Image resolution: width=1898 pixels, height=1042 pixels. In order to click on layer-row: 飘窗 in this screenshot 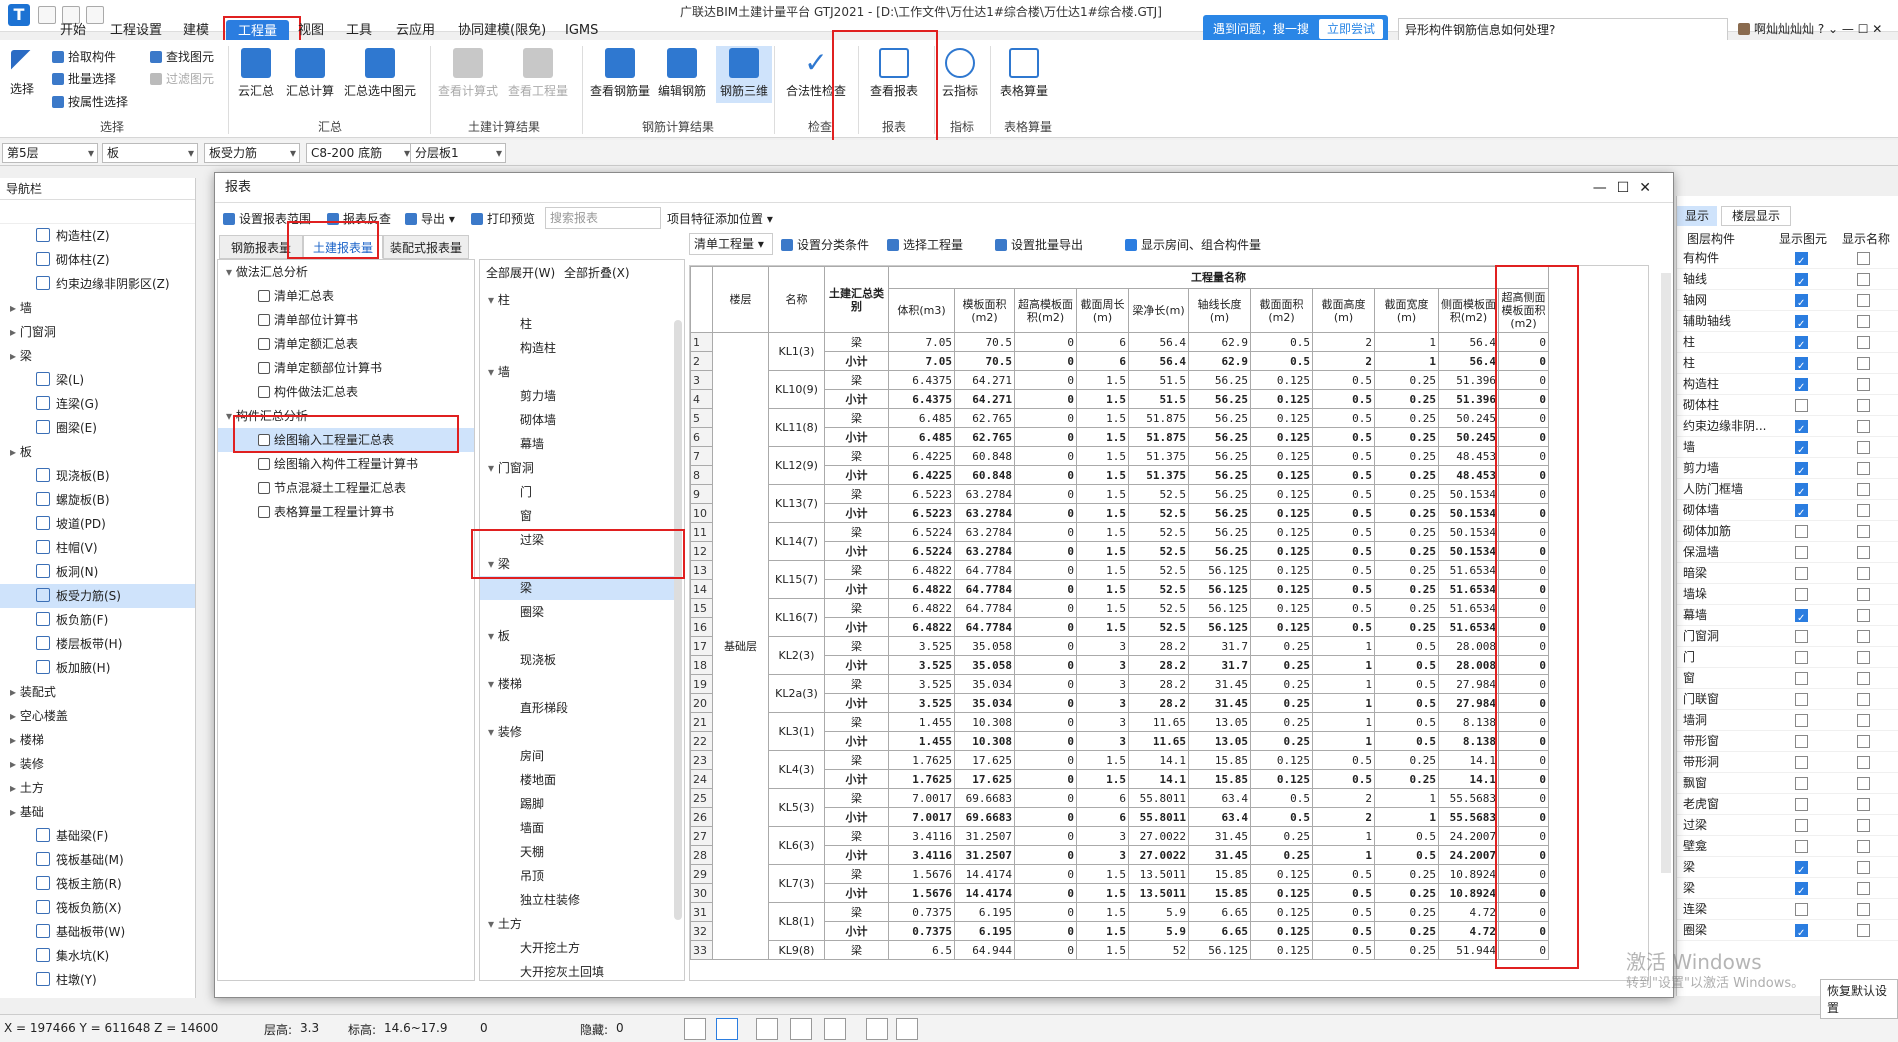, I will do `click(1787, 783)`.